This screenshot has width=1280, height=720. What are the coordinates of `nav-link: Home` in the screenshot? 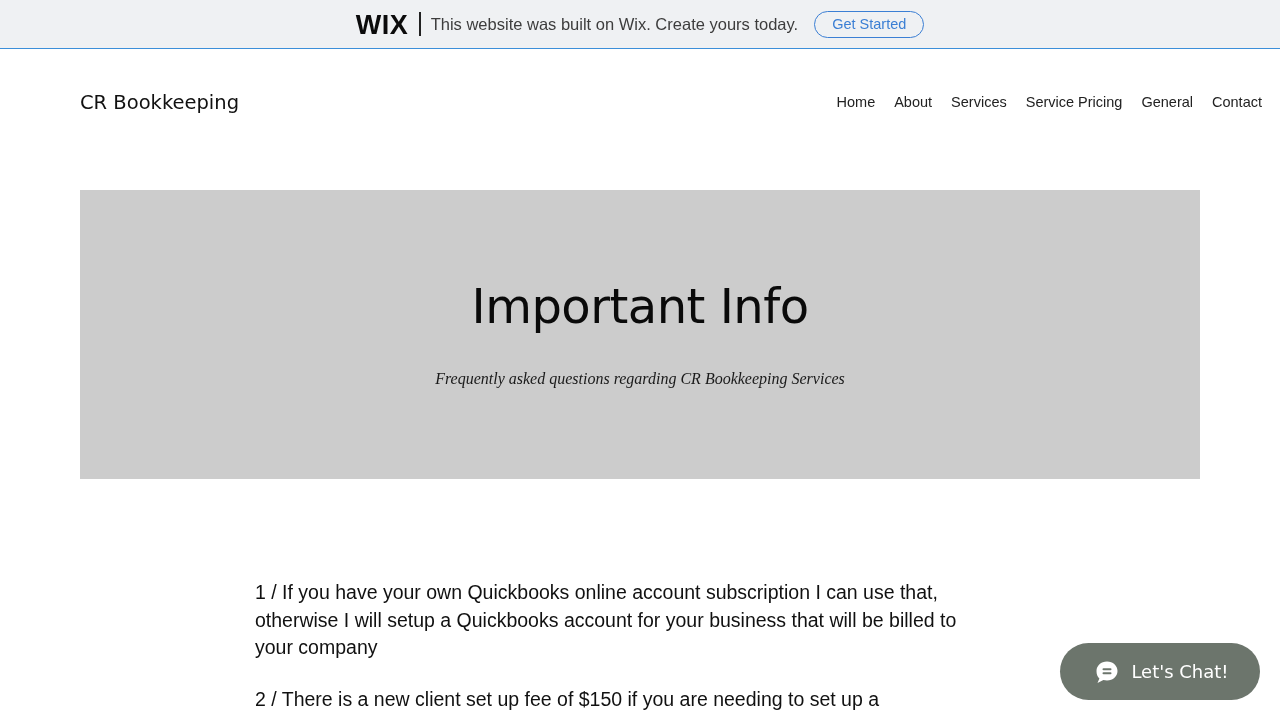 It's located at (856, 102).